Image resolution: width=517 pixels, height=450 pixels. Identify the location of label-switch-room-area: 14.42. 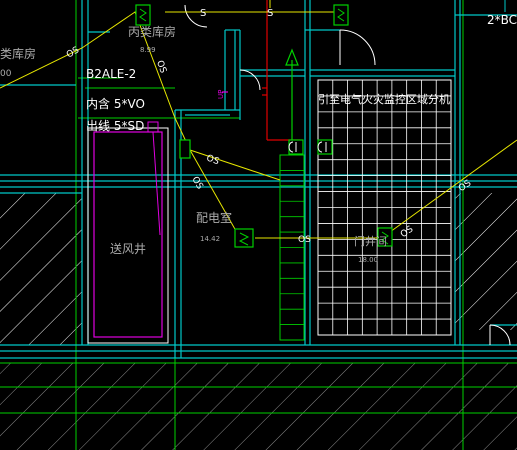
(210, 239).